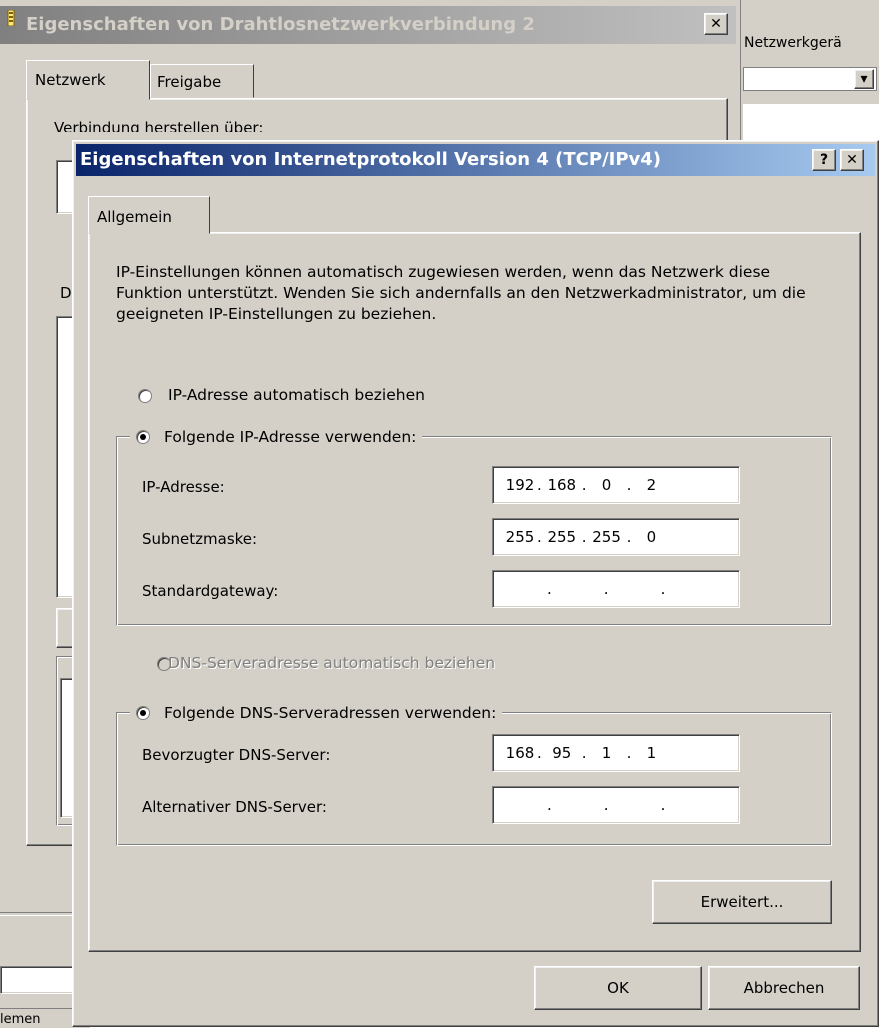 Image resolution: width=879 pixels, height=1028 pixels. Describe the element at coordinates (145, 396) in the screenshot. I see `ip-auto-radio` at that location.